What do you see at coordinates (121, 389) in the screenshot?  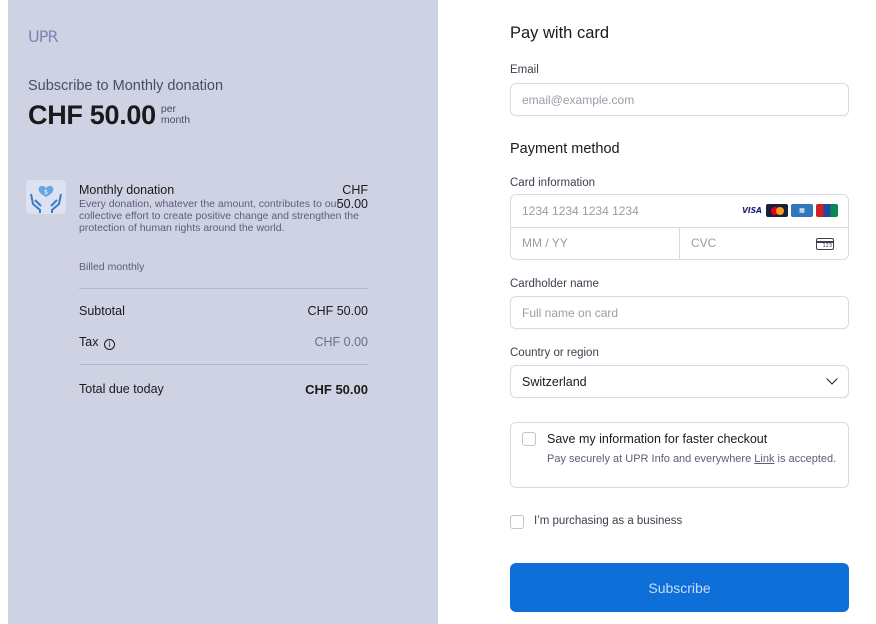 I see `total-label: Total due today` at bounding box center [121, 389].